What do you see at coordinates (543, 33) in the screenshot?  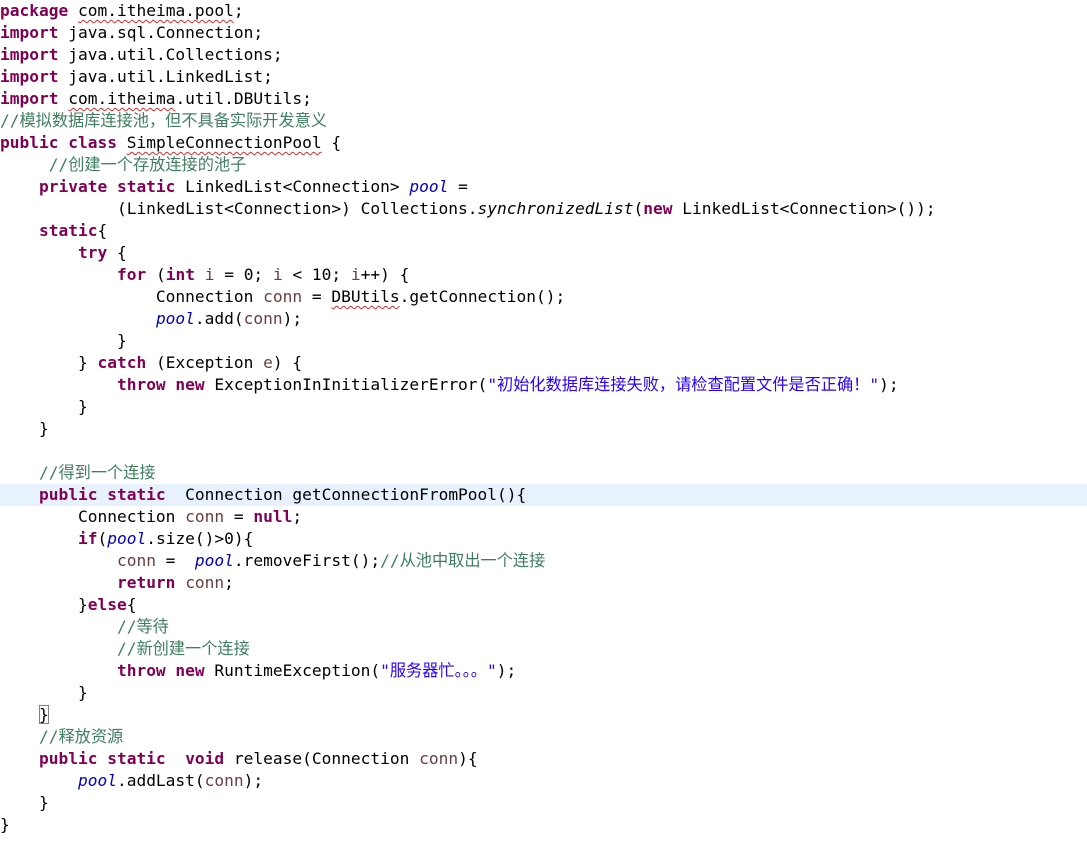 I see `code-line: import java.sql.Connection;` at bounding box center [543, 33].